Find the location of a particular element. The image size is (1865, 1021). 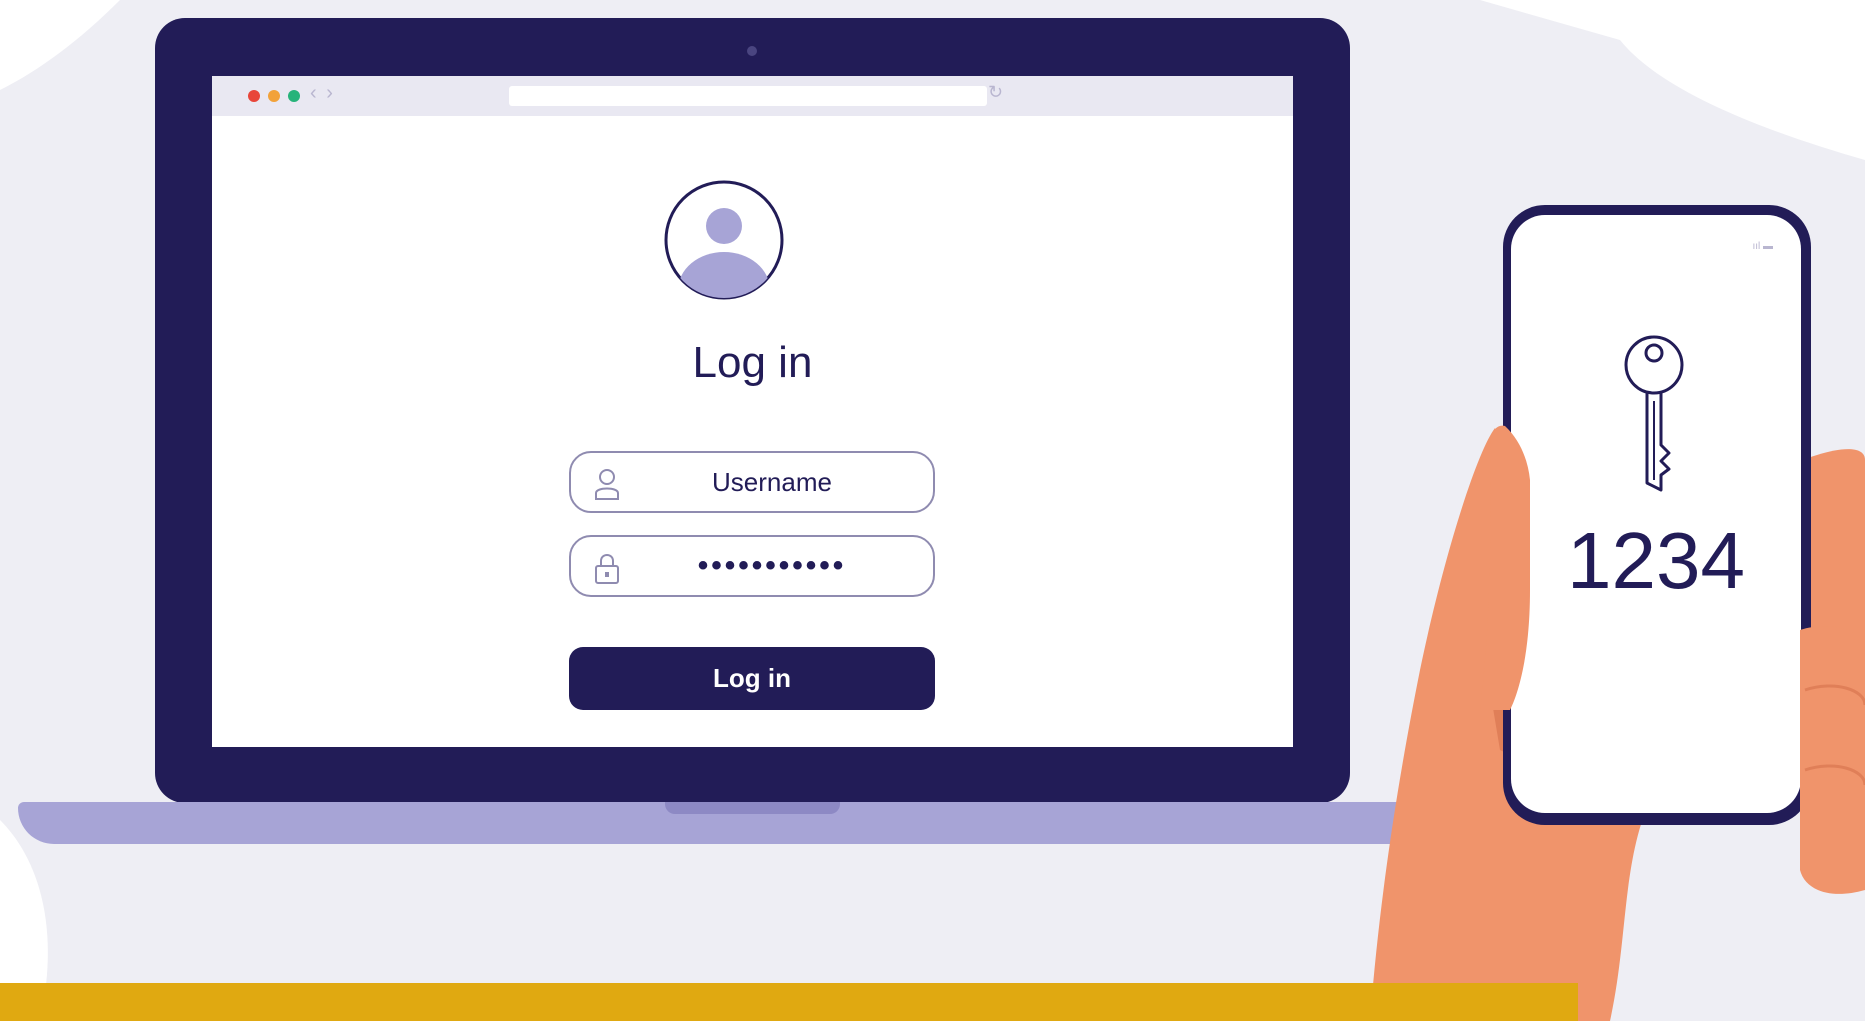

browser-toolbar: ‹ › ↻ is located at coordinates (752, 96).